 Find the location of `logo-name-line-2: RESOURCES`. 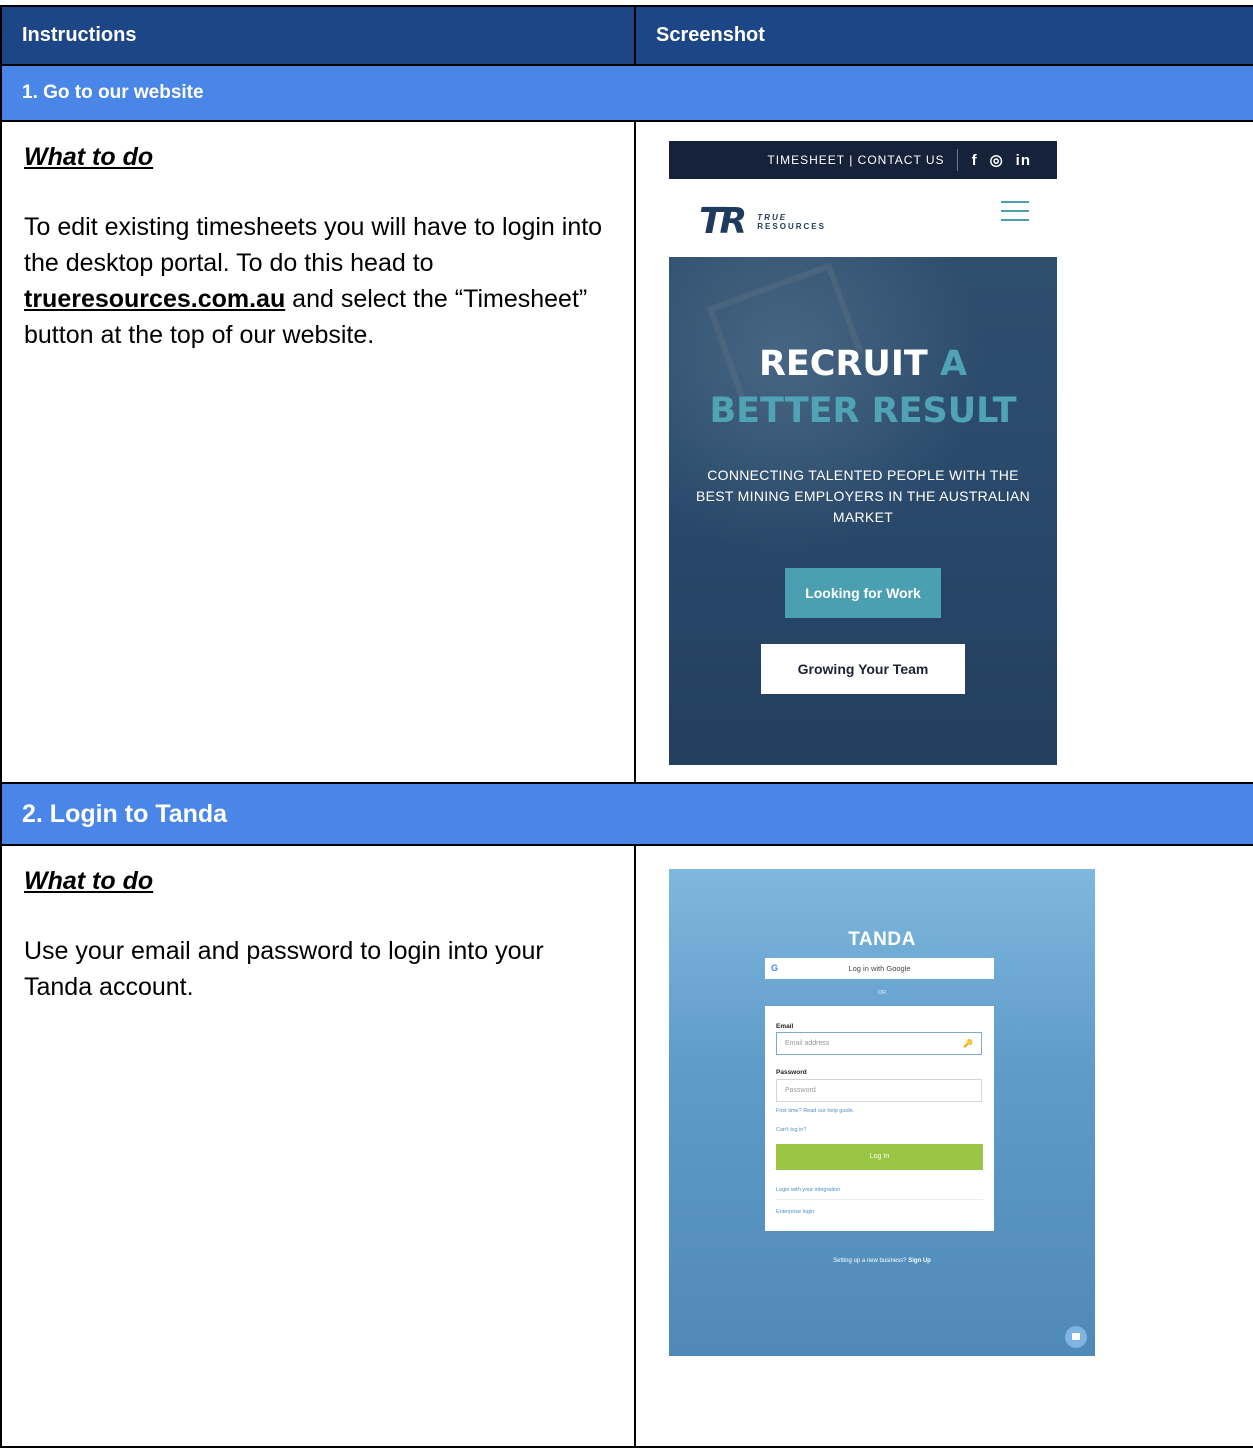

logo-name-line-2: RESOURCES is located at coordinates (791, 226).